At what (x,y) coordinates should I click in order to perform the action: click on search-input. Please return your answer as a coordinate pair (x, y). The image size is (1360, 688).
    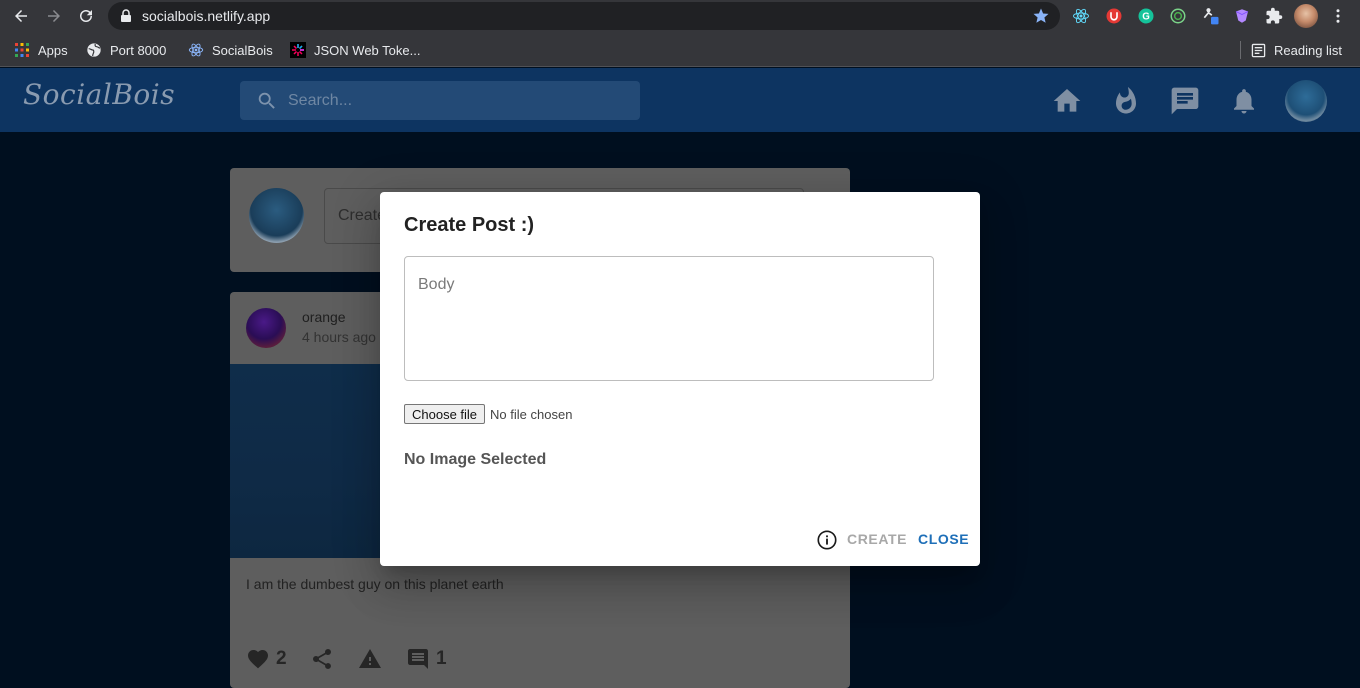
    Looking at the image, I should click on (458, 100).